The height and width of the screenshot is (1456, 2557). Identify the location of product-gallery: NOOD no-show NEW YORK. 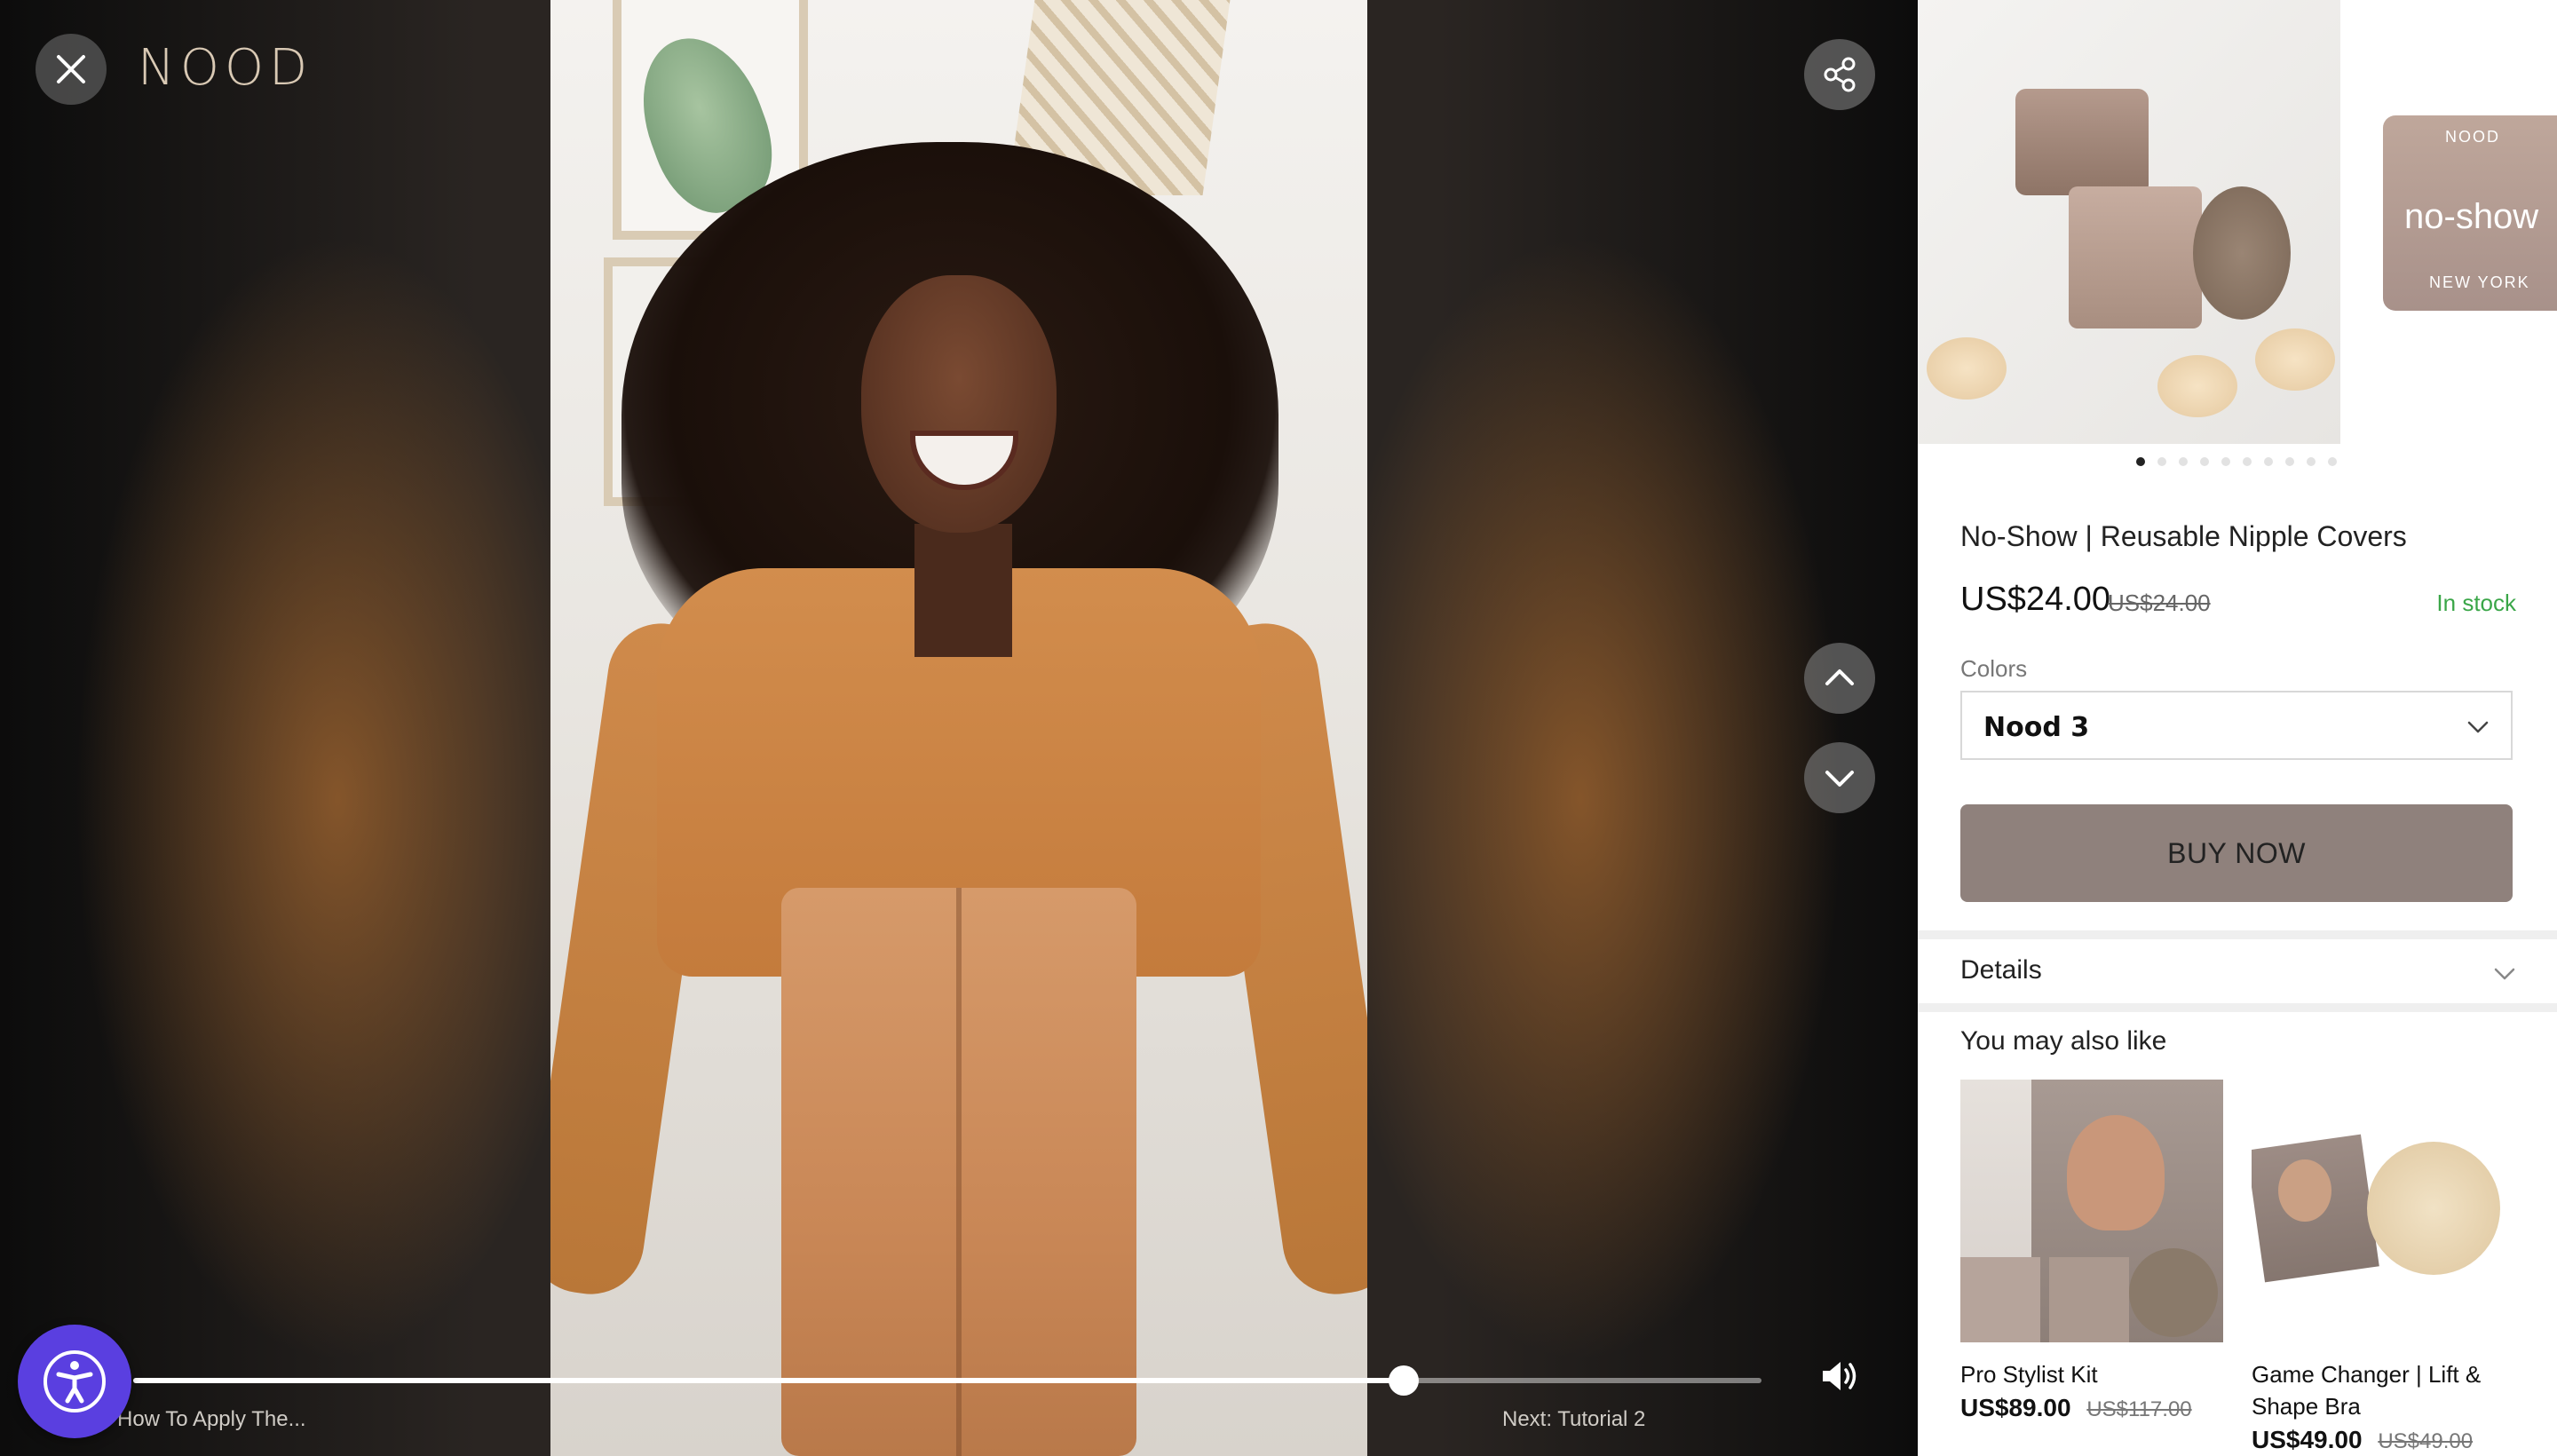
(2237, 222).